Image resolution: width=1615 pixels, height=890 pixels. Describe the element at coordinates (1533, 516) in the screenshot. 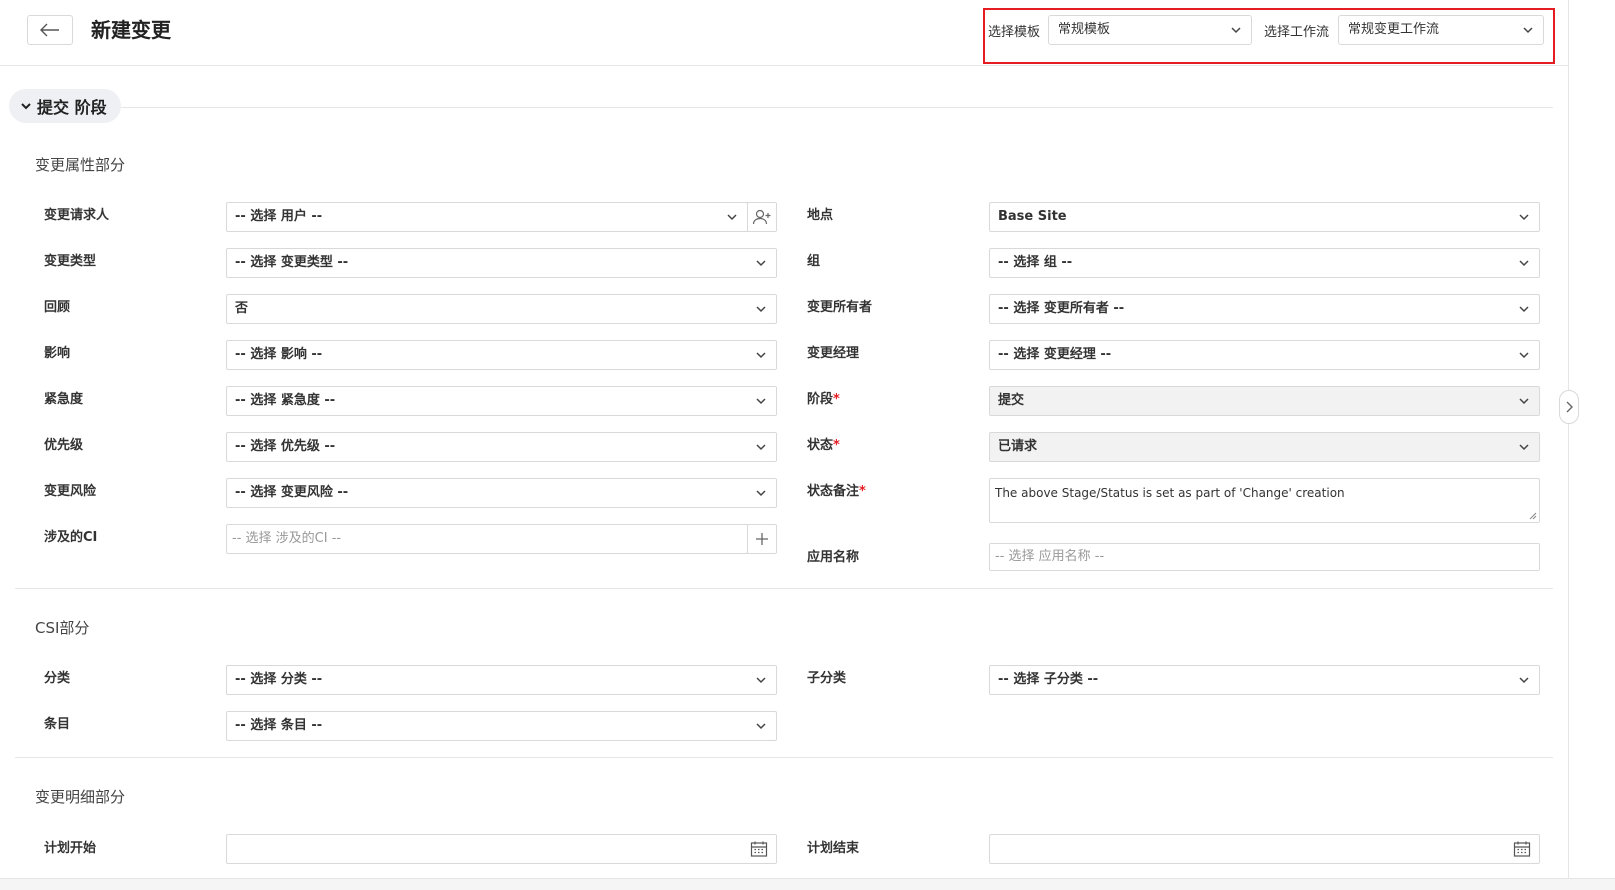

I see `resize-handle-icon` at that location.